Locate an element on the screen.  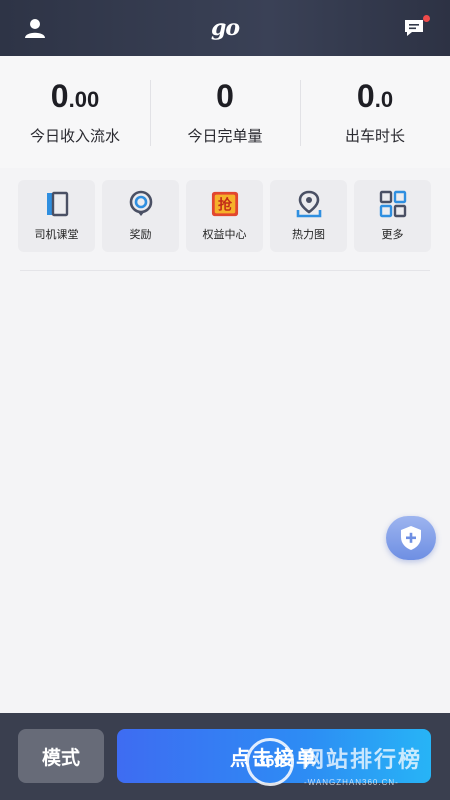
stat-label: 出车时长 is located at coordinates (374, 136).